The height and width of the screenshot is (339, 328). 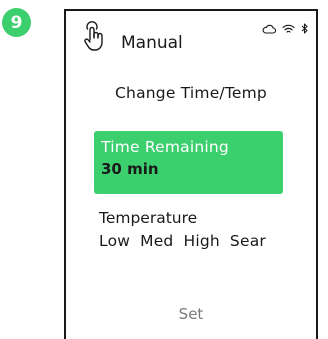 I want to click on time-remaining-value: 30 min, so click(x=130, y=169).